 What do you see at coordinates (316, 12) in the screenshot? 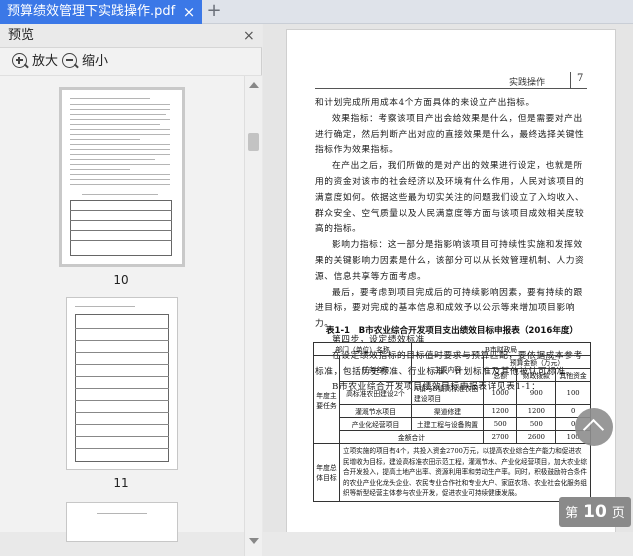
I see `tab-bar: 预算绩效管理下实践操作.pdf × +` at bounding box center [316, 12].